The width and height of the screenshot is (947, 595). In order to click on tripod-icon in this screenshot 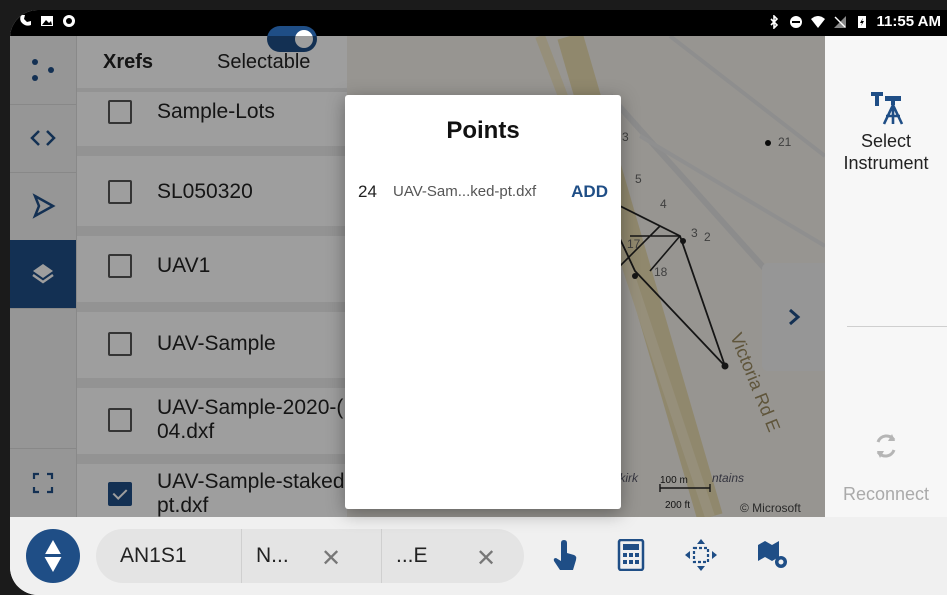, I will do `click(887, 108)`.